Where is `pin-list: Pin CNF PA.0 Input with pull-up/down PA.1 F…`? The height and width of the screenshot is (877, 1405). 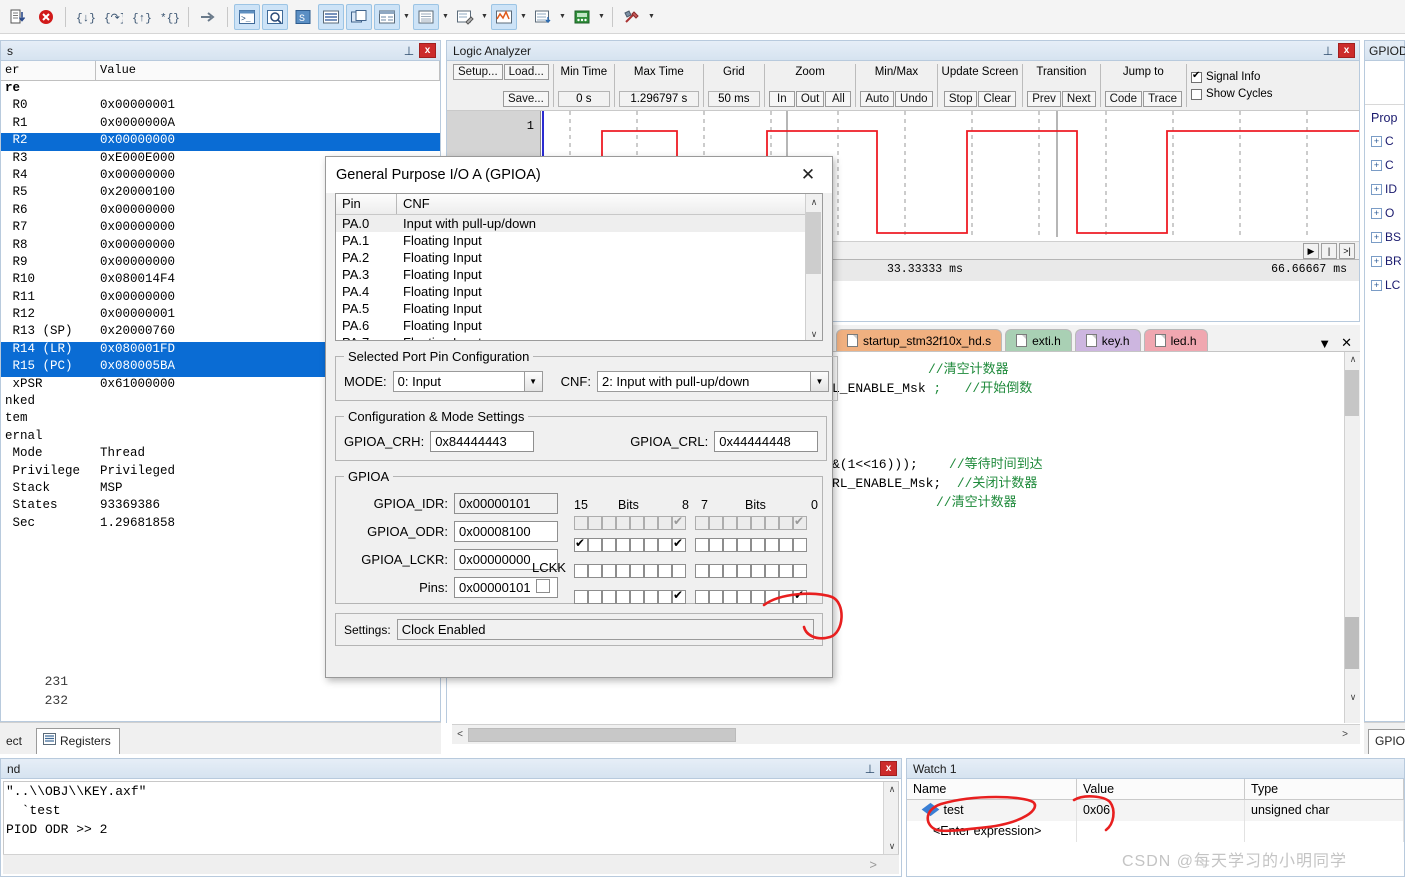 pin-list: Pin CNF PA.0 Input with pull-up/down PA.1 F… is located at coordinates (579, 267).